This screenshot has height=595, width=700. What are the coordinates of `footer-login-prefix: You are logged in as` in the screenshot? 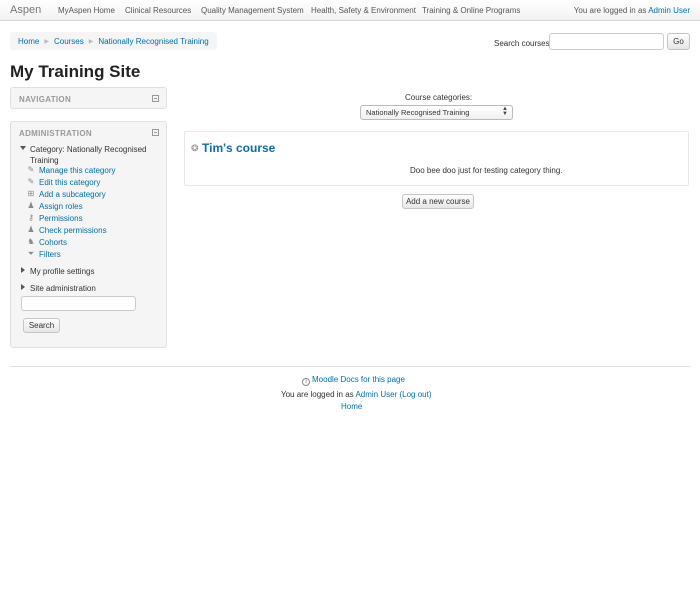 It's located at (317, 394).